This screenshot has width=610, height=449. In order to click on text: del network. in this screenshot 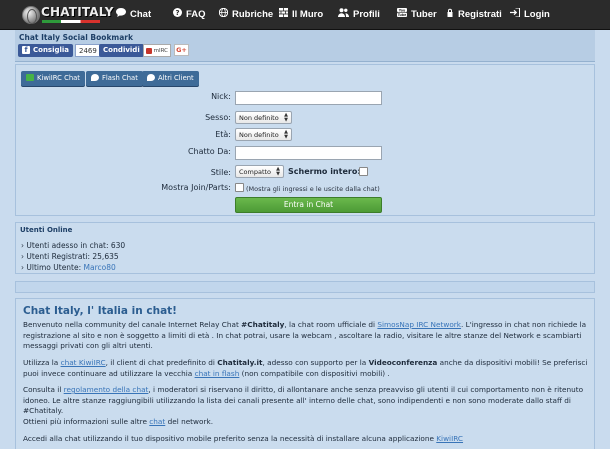, I will do `click(189, 421)`.